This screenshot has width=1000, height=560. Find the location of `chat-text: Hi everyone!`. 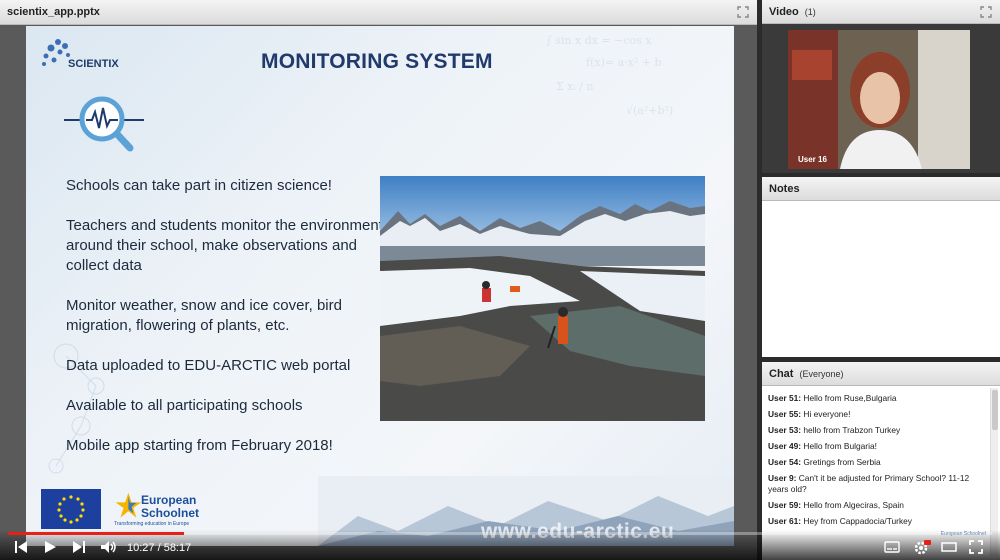

chat-text: Hi everyone! is located at coordinates (827, 414).